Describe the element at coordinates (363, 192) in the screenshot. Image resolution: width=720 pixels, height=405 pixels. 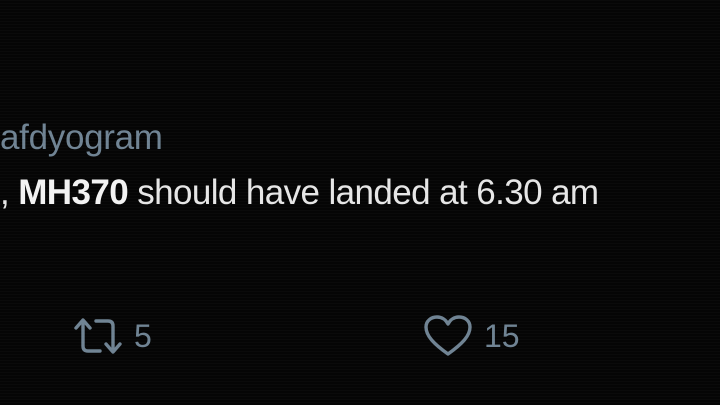
I see `tweet-text-rest: should have landed at 6.30 am` at that location.